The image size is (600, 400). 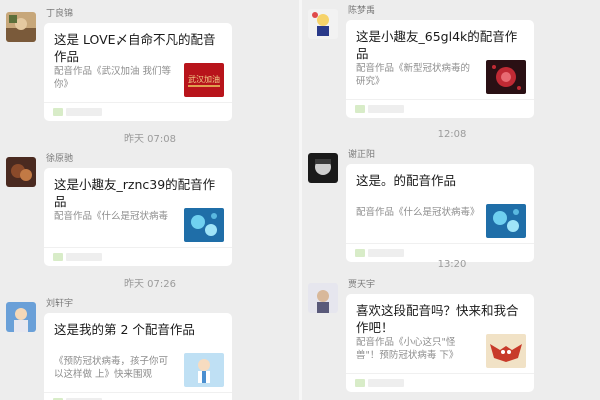 What do you see at coordinates (417, 212) in the screenshot?
I see `card-description: 配音作品《什么是冠状病毒》` at bounding box center [417, 212].